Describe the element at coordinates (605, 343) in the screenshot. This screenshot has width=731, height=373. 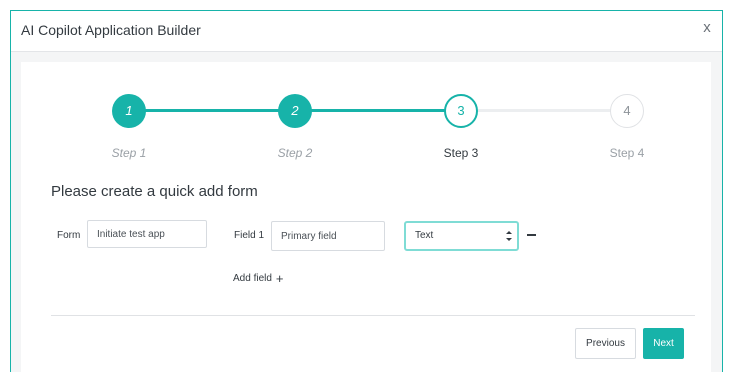
I see `previous-button: Previous` at that location.